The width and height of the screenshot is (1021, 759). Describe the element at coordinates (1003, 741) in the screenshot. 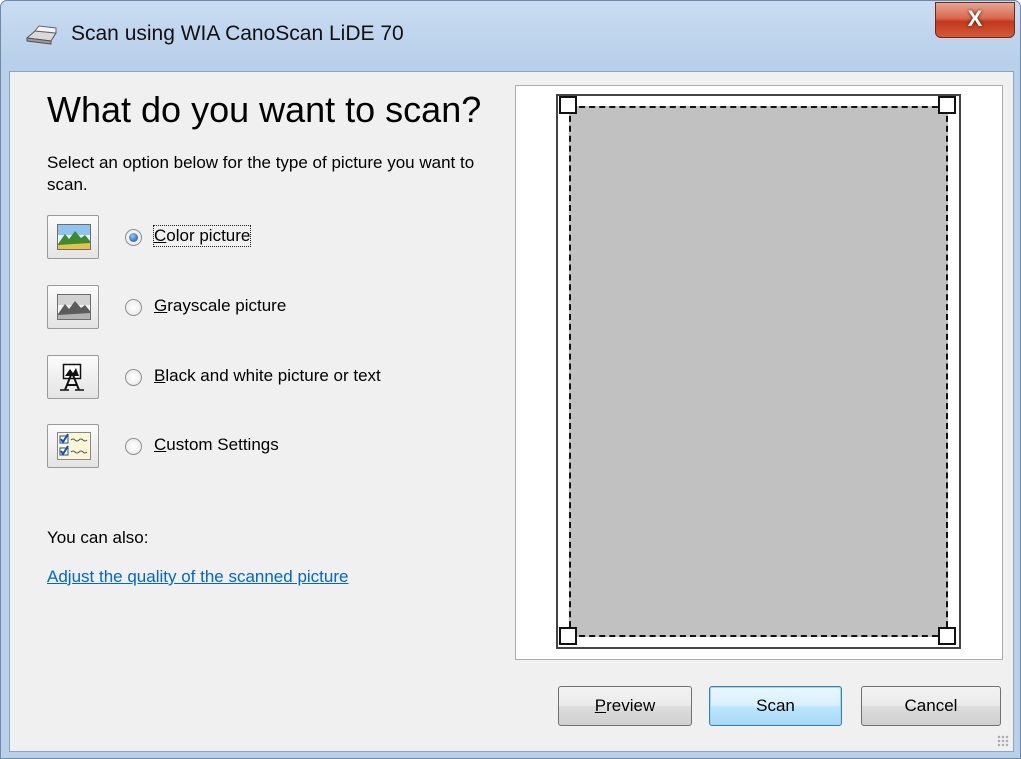

I see `resize-grip-icon` at that location.